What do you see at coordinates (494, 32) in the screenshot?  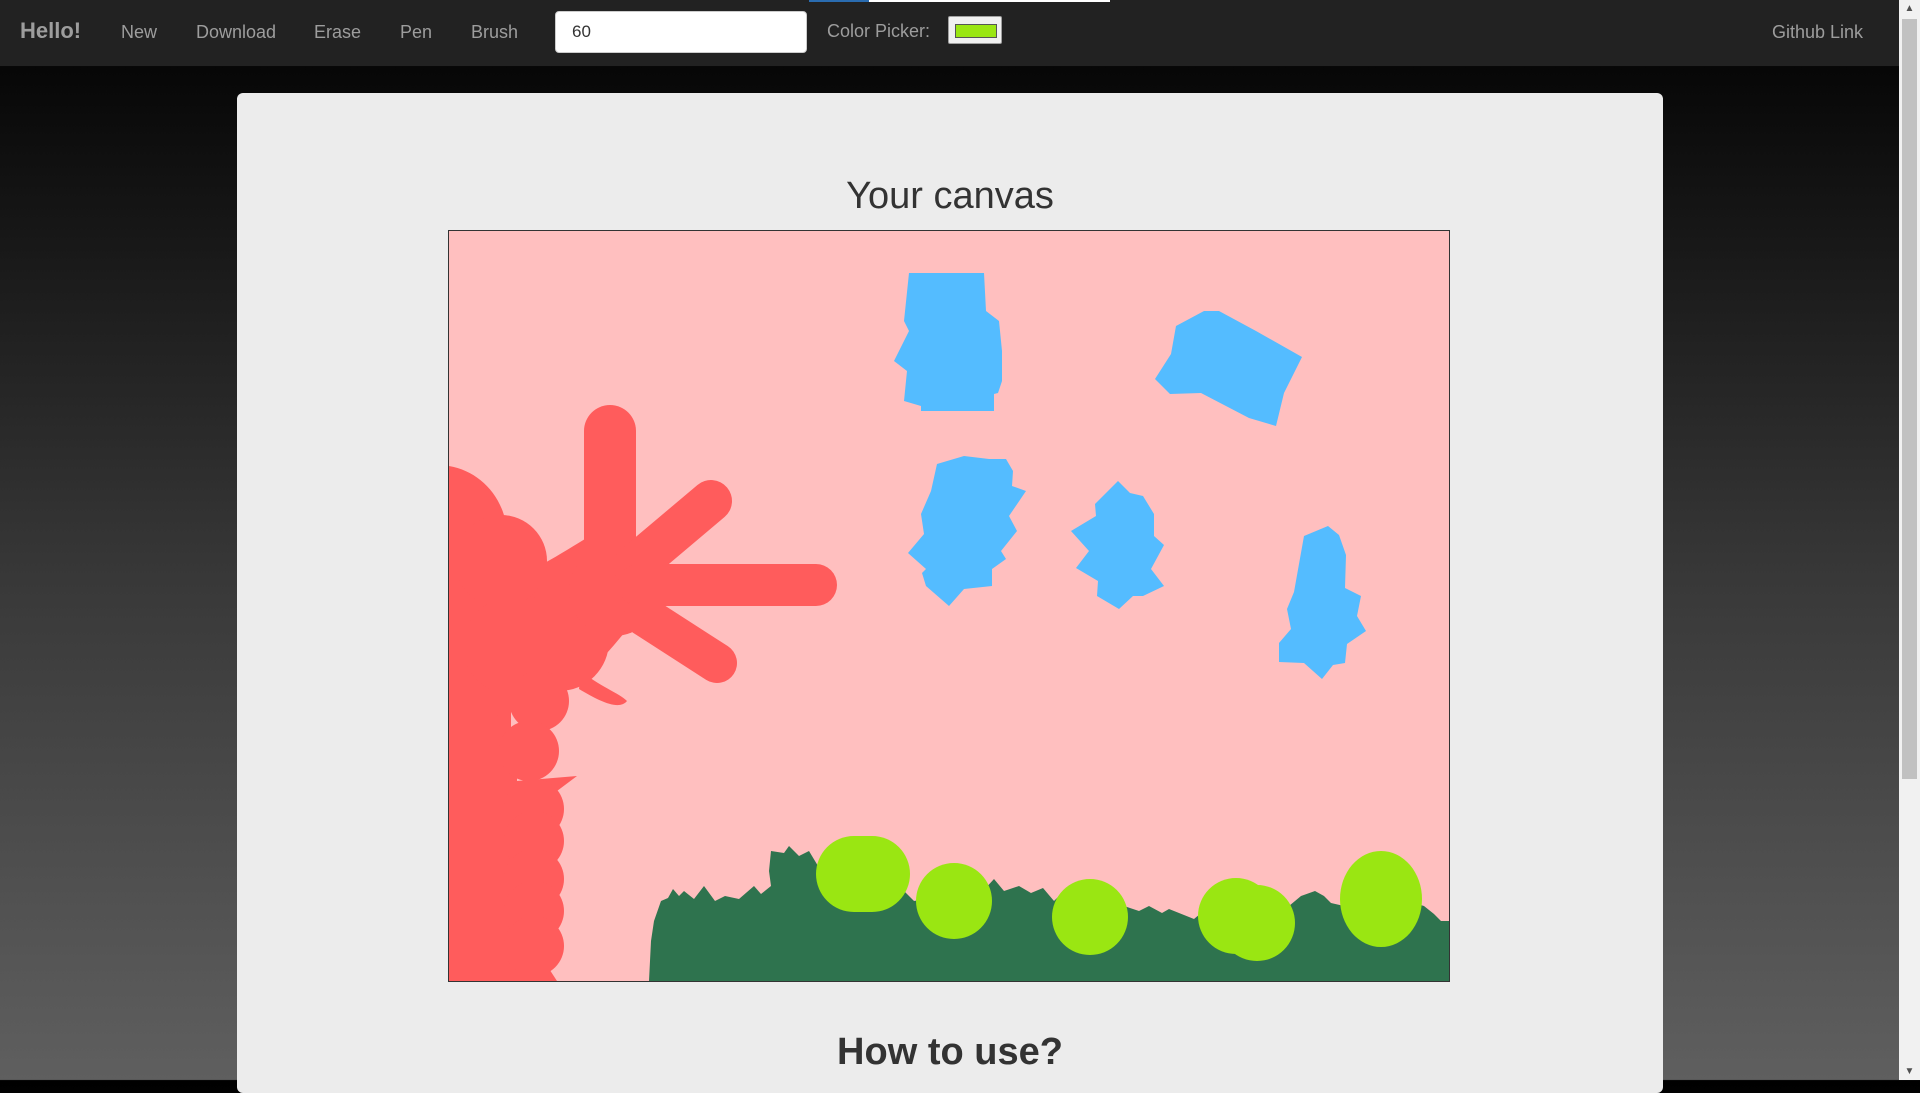 I see `brush-link: Brush` at bounding box center [494, 32].